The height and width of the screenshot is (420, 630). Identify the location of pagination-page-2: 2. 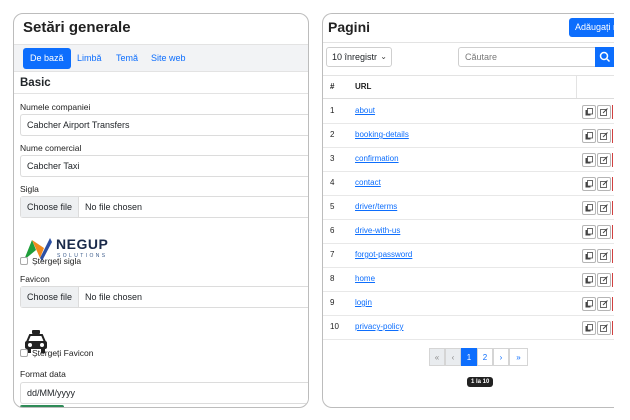
(485, 357).